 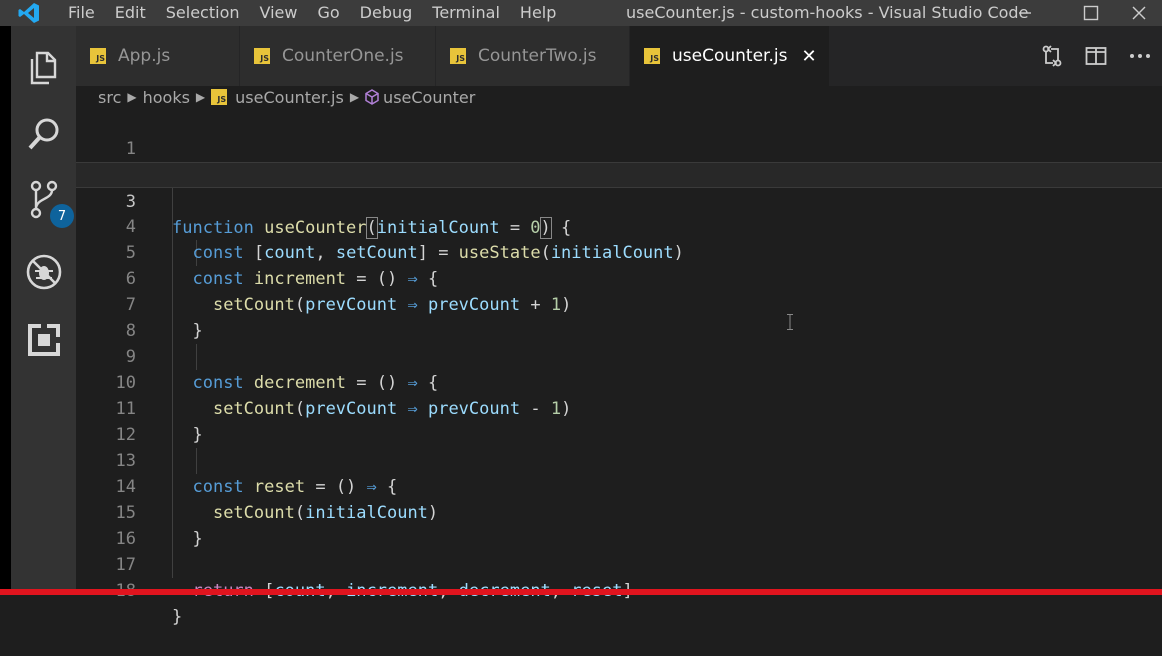 I want to click on close-tab-icon: ✕, so click(x=808, y=56).